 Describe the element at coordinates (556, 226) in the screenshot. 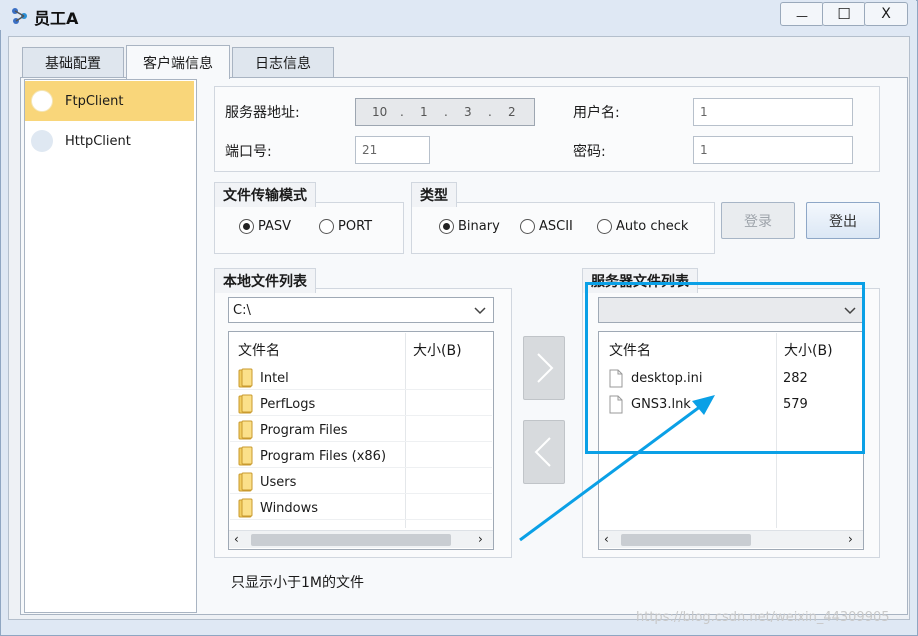

I see `radio-label: ASCII` at that location.